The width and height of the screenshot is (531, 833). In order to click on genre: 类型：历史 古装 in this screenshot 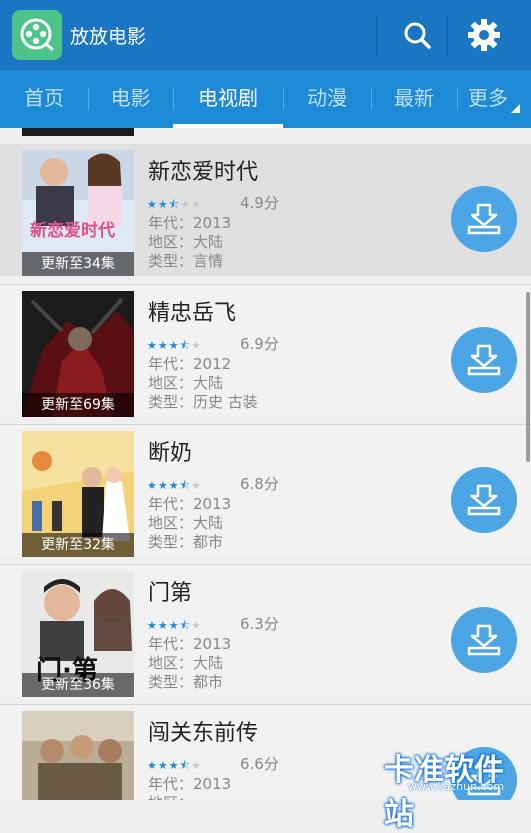, I will do `click(203, 402)`.